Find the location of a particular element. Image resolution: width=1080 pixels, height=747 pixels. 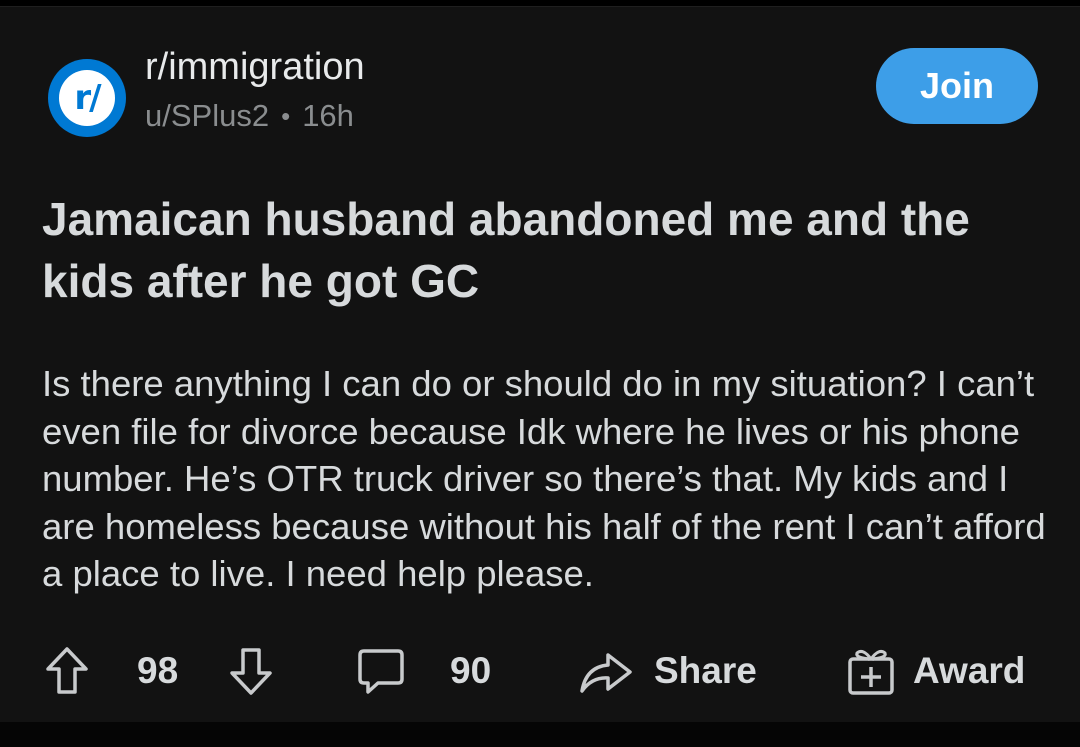

subreddit-name: r/immigration is located at coordinates (255, 67).